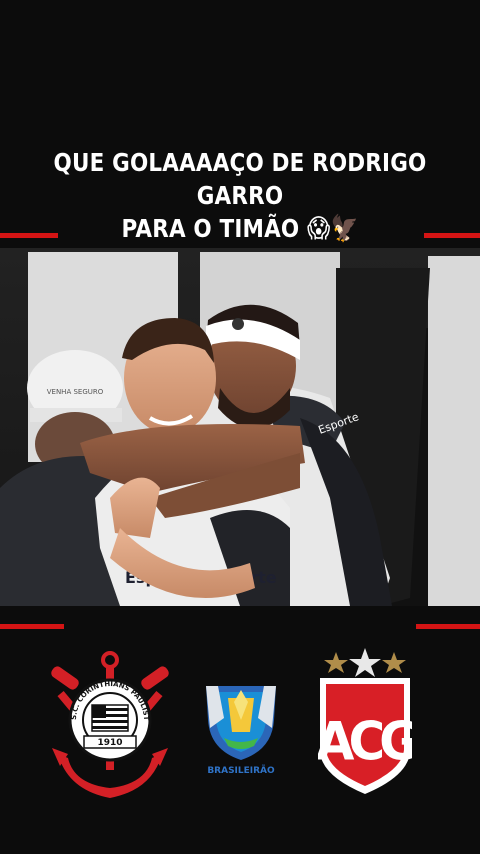  Describe the element at coordinates (32, 626) in the screenshot. I see `accent-bar-bottom-left` at that location.